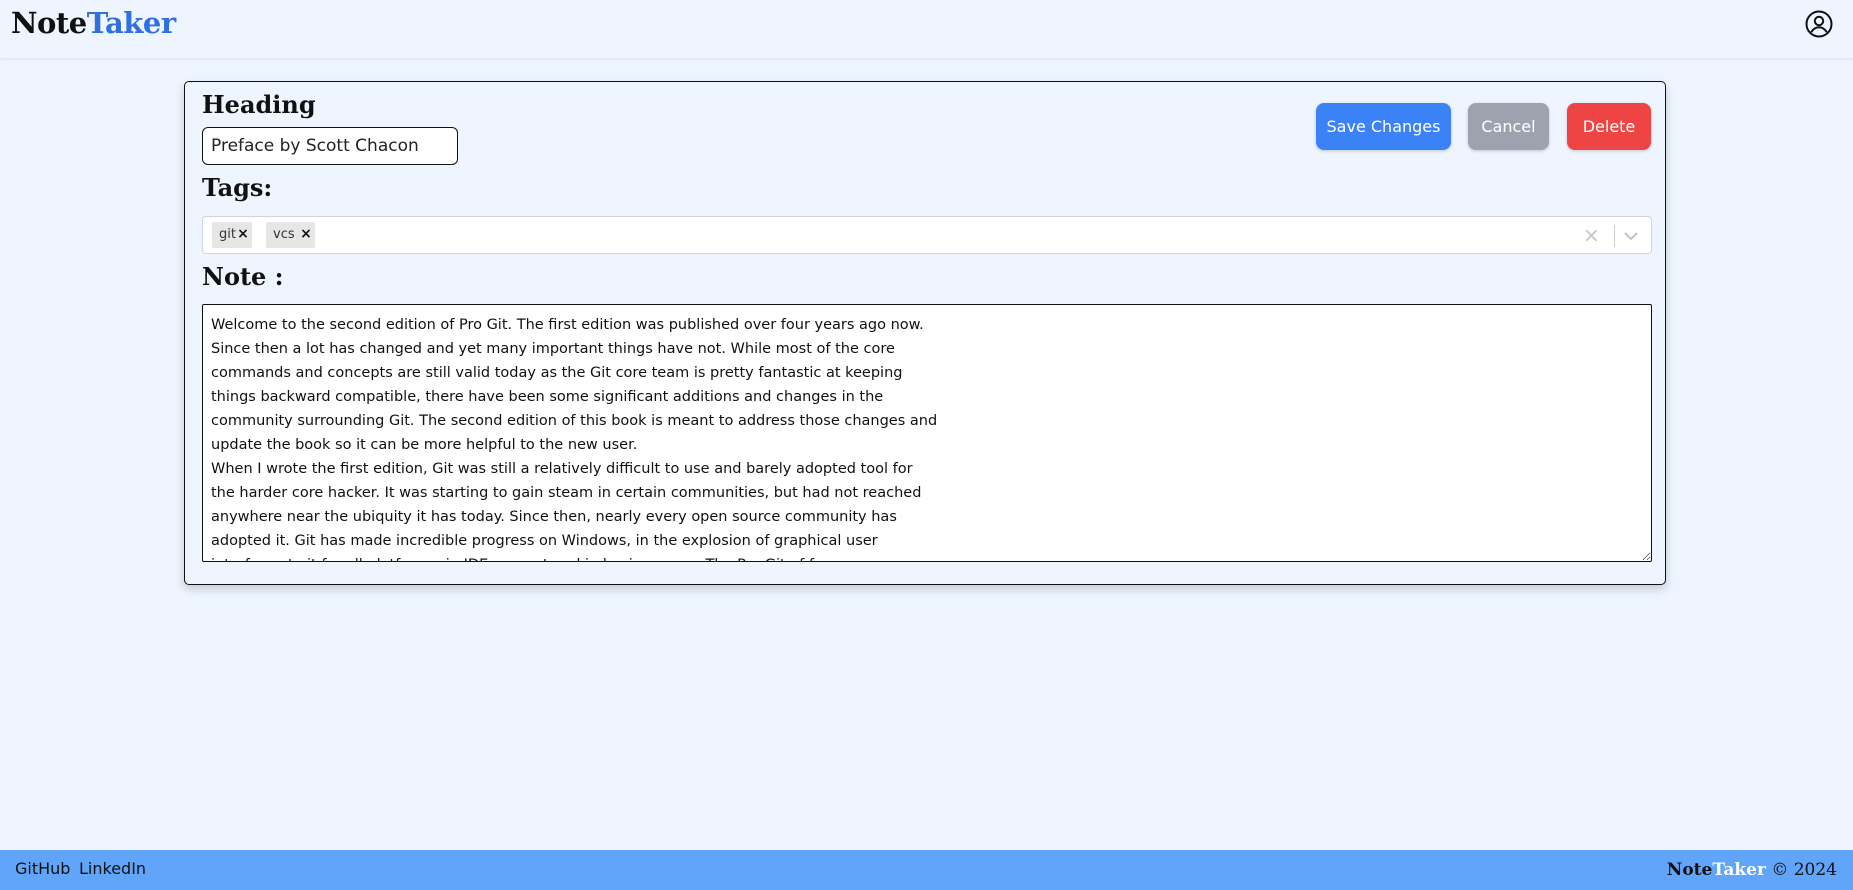 The width and height of the screenshot is (1853, 890). Describe the element at coordinates (1508, 126) in the screenshot. I see `cancel-button: Cancel` at that location.